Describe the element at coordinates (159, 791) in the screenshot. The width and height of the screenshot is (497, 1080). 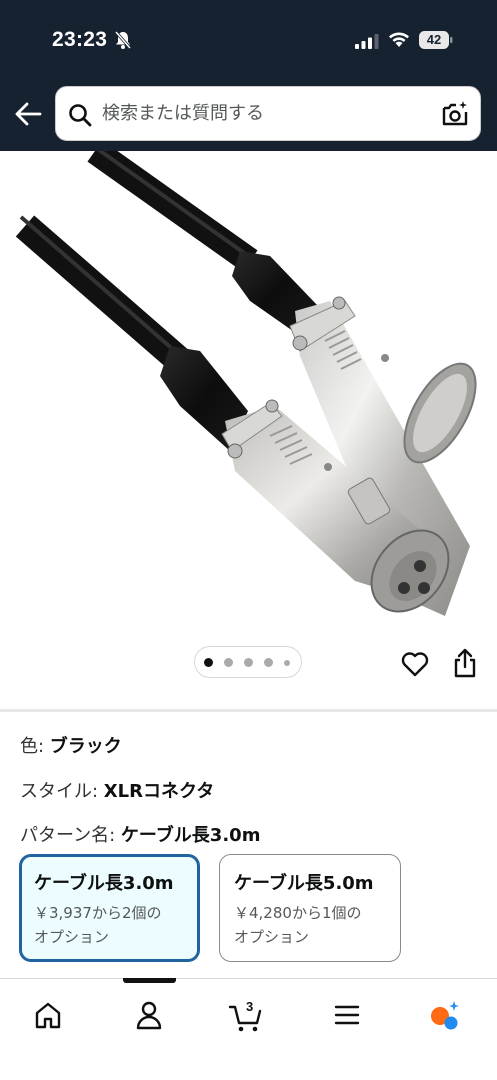
I see `style-value: XLRコネクタ` at that location.